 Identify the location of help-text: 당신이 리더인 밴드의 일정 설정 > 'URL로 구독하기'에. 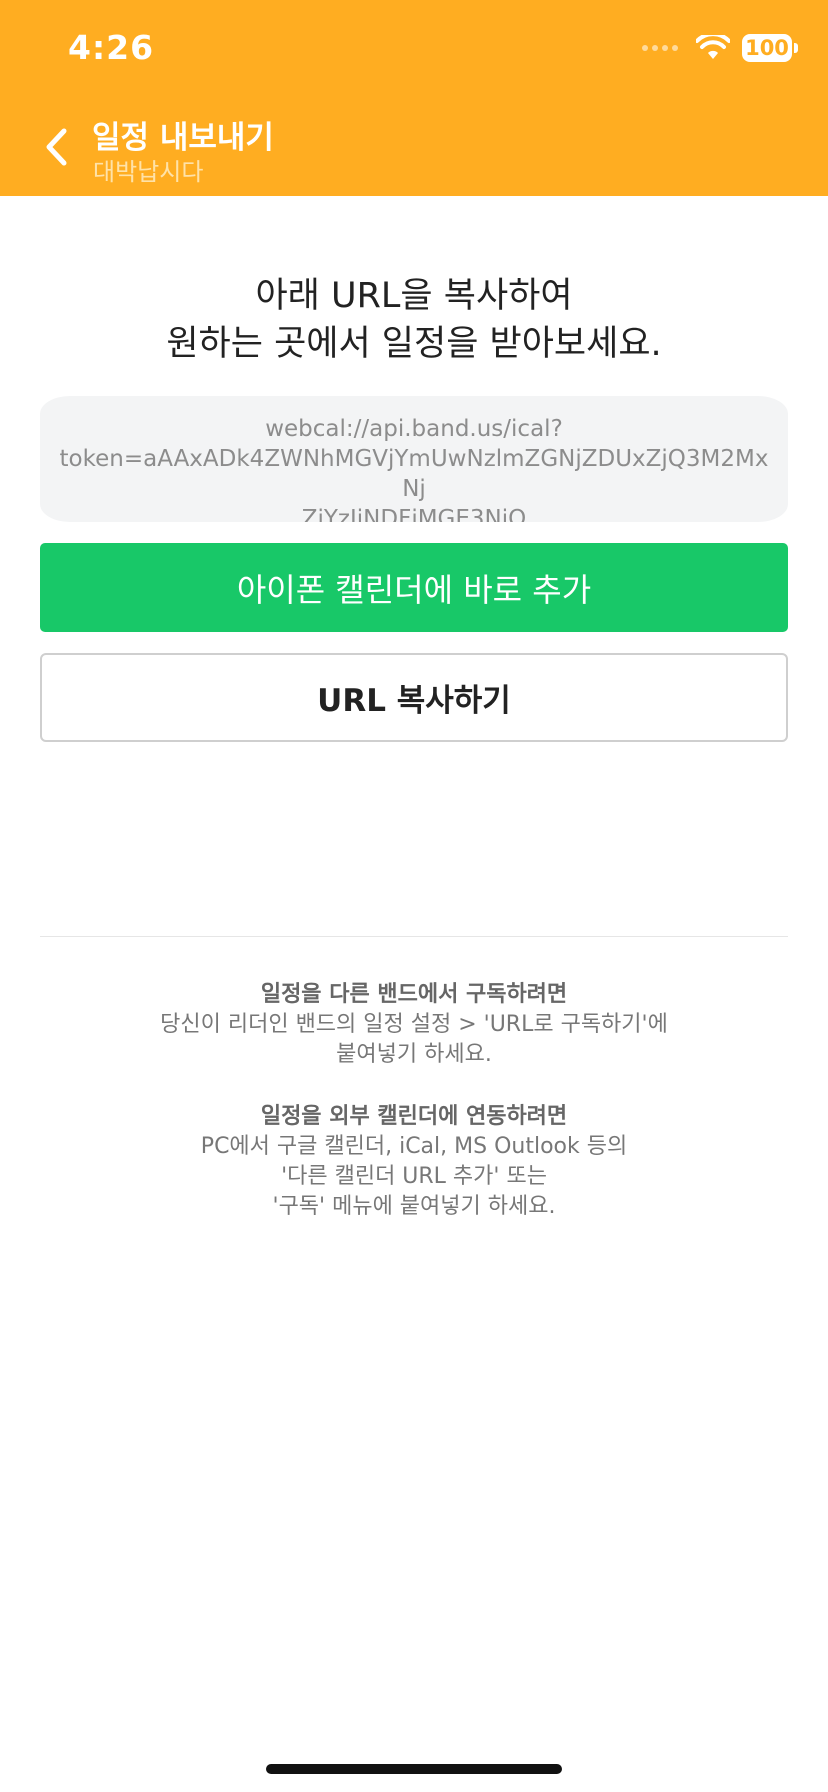
(414, 1024).